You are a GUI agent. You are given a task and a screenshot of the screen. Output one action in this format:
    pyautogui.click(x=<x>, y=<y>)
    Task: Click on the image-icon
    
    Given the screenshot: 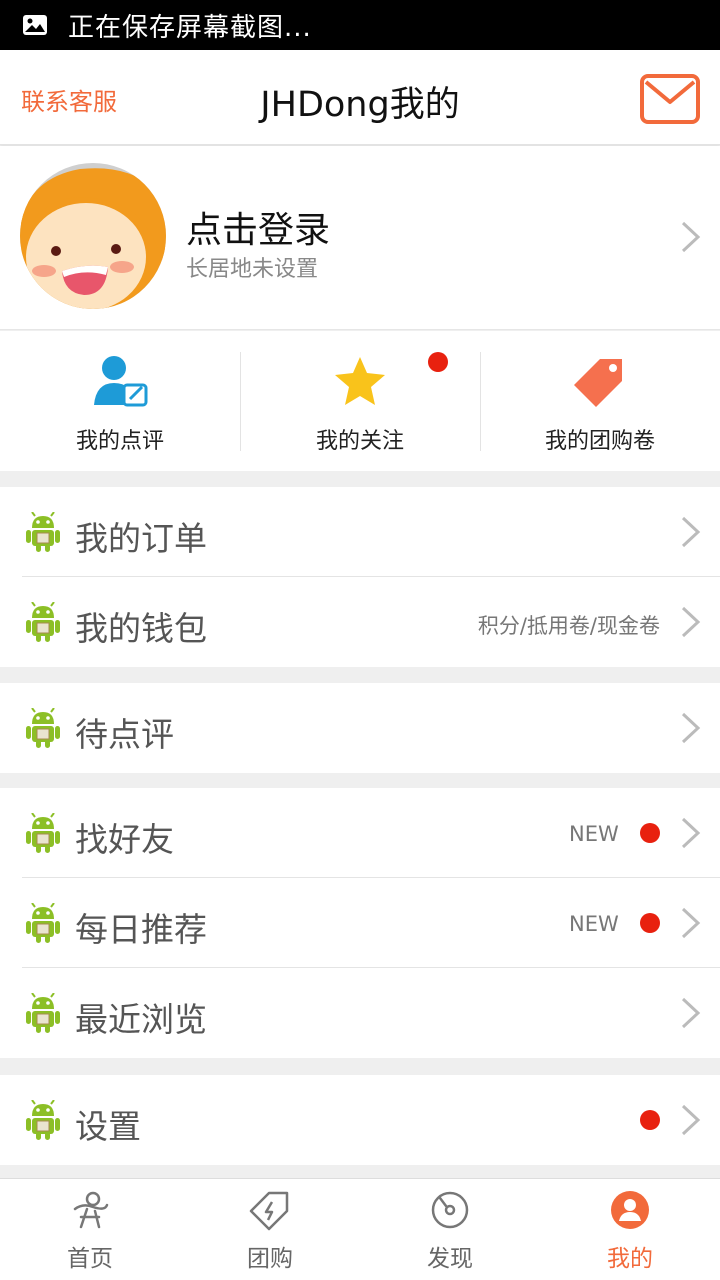 What is the action you would take?
    pyautogui.click(x=35, y=25)
    